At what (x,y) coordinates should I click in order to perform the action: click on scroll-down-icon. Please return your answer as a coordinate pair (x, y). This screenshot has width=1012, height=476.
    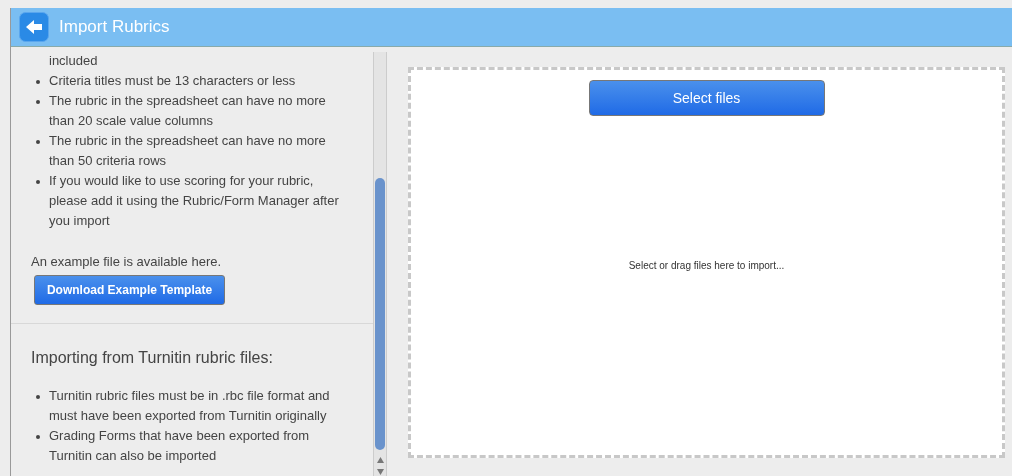
    Looking at the image, I should click on (380, 472).